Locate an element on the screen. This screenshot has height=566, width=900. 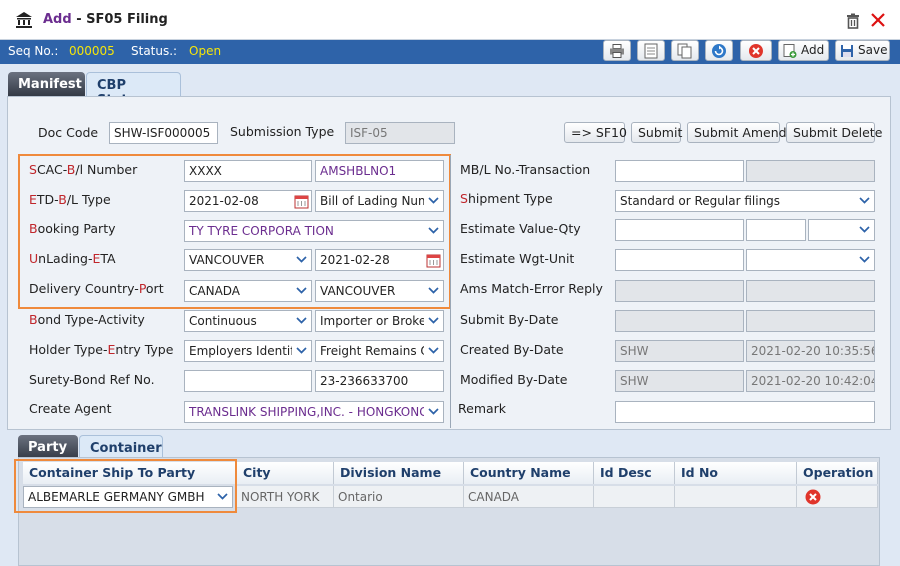
estimate-wgt-input is located at coordinates (679, 260).